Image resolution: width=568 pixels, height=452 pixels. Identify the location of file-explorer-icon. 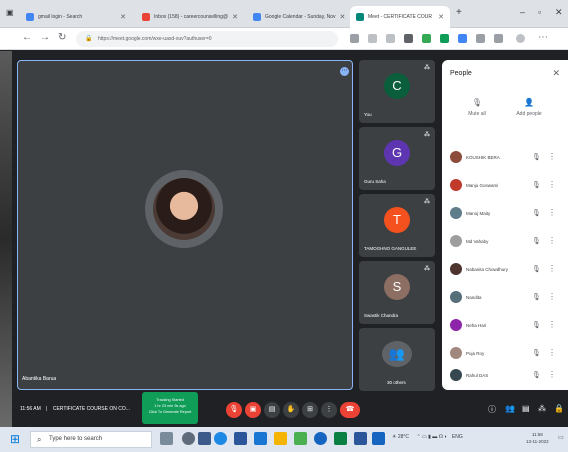
(280, 438).